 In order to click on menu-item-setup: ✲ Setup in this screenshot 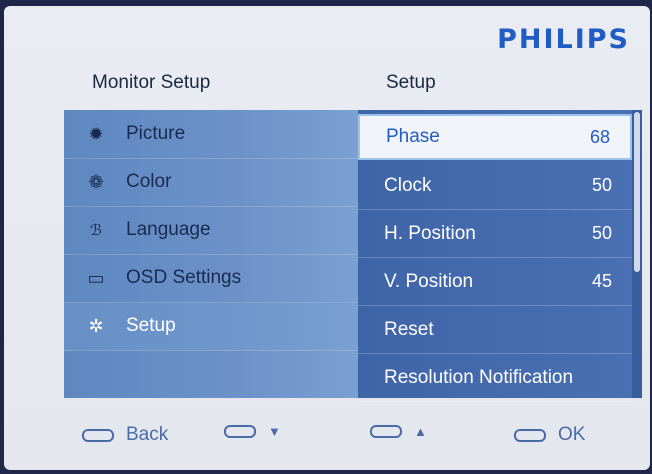, I will do `click(211, 326)`.